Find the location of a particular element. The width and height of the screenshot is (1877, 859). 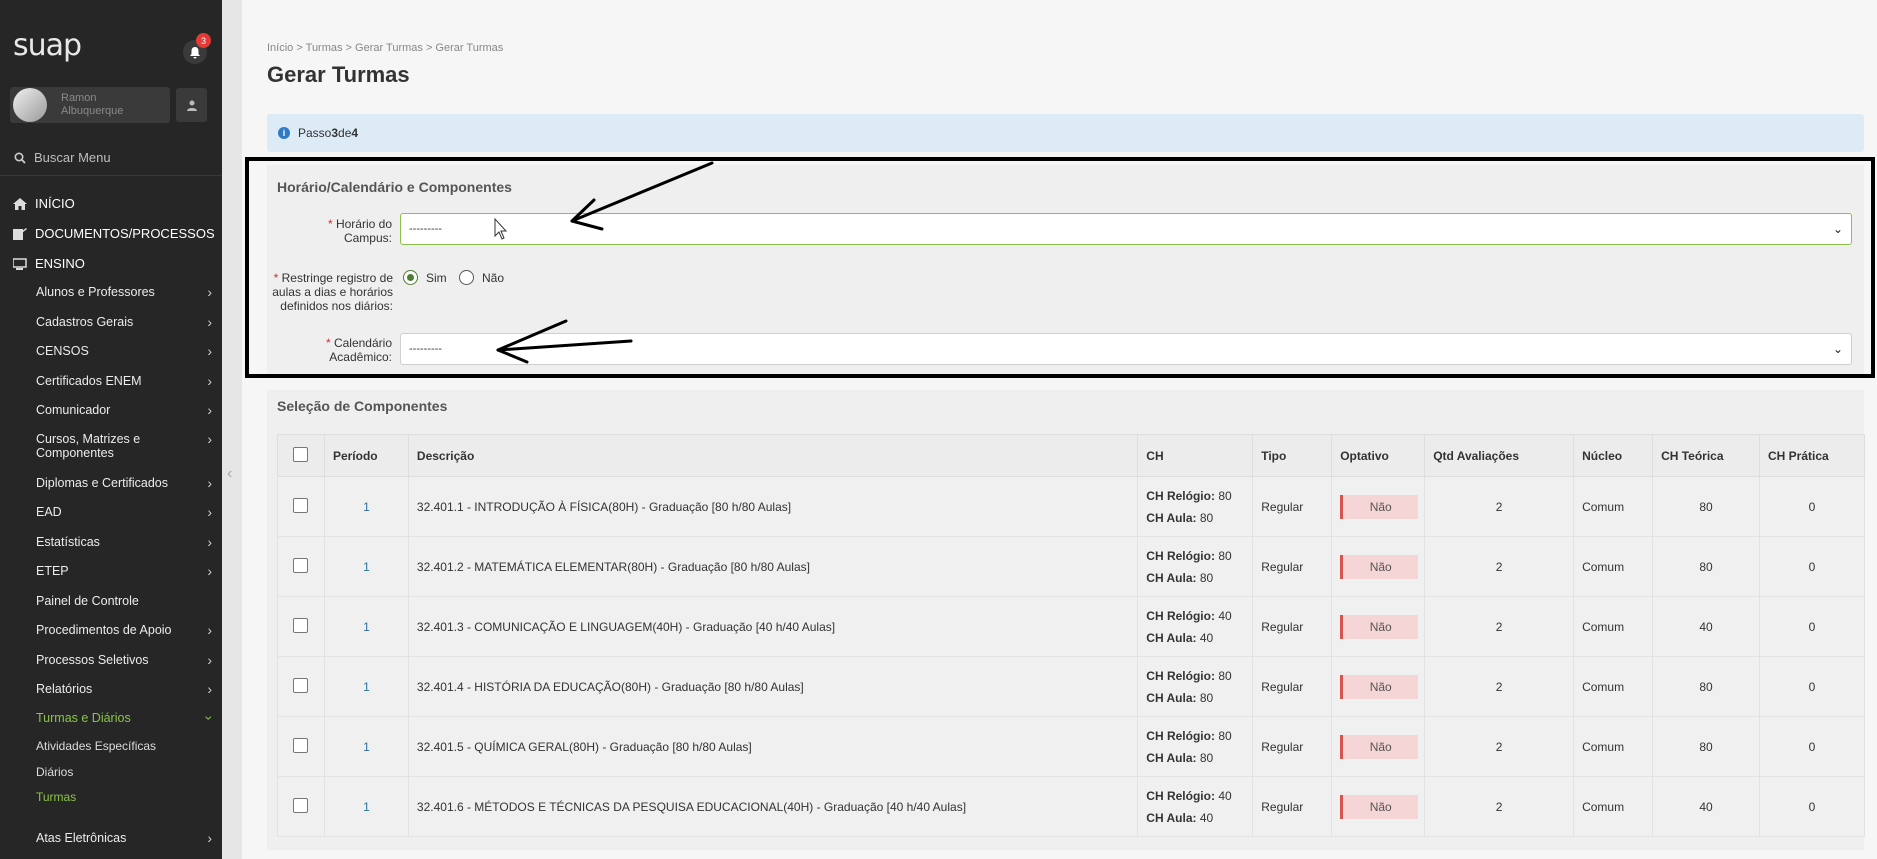

nav-relatorios: Relatórios › is located at coordinates (124, 689).